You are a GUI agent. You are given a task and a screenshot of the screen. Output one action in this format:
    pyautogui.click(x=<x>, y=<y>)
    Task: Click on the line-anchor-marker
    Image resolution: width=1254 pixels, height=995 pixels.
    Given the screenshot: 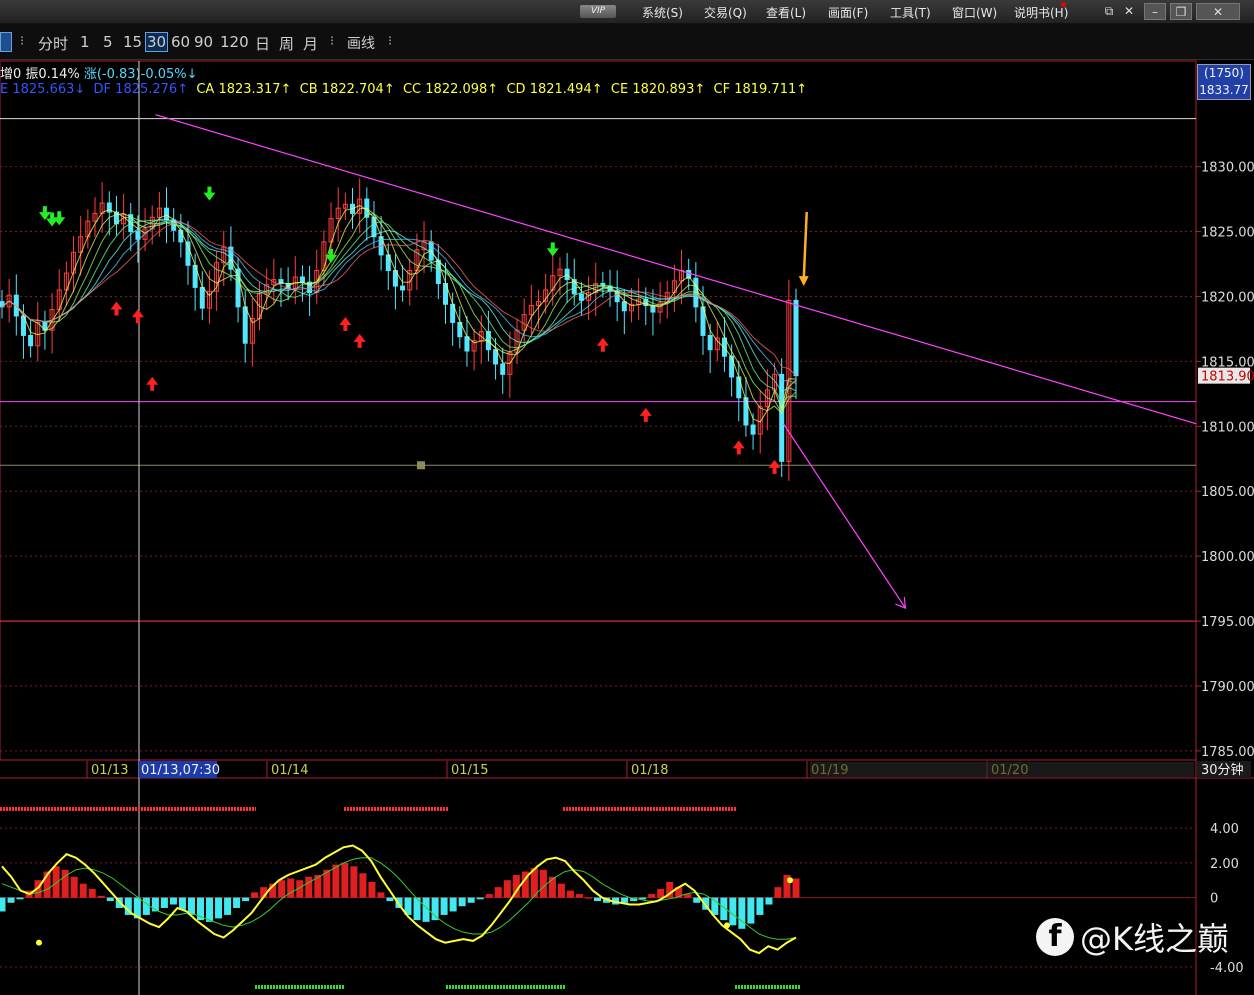 What is the action you would take?
    pyautogui.click(x=421, y=465)
    